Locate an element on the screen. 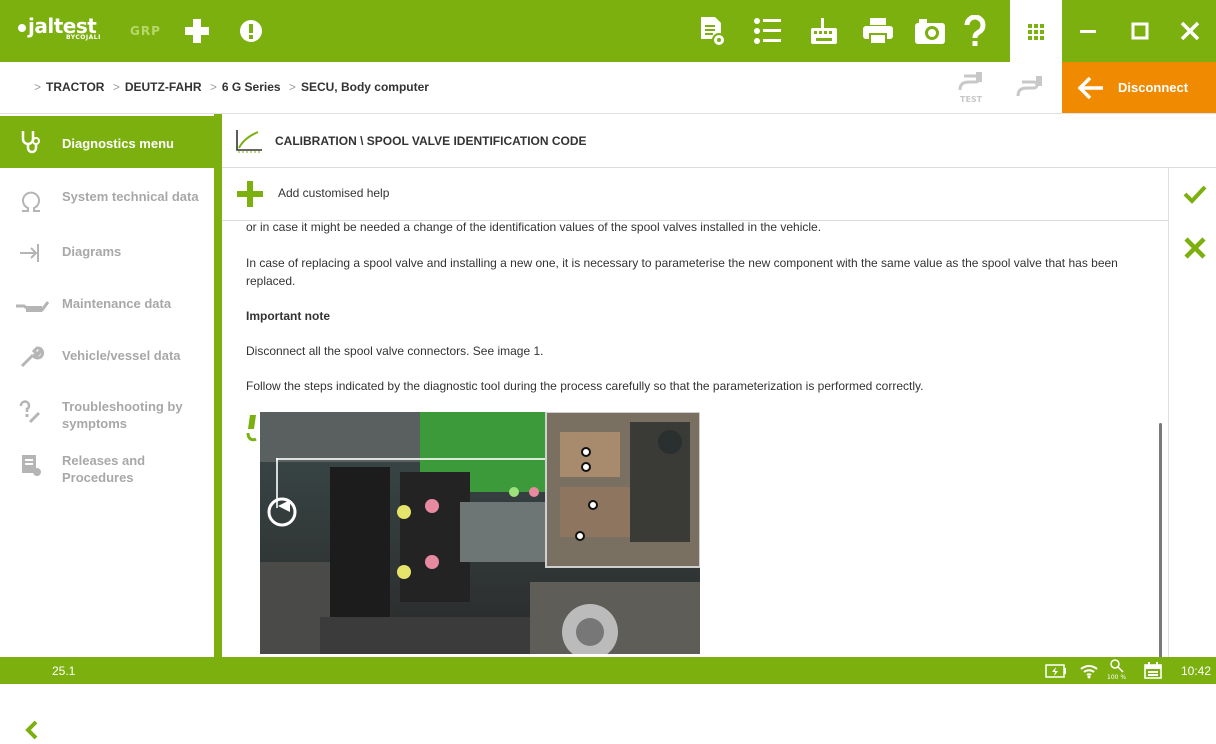  sidebar-item-vehicle-vessel-data: Vehicle/vessel data is located at coordinates (107, 358).